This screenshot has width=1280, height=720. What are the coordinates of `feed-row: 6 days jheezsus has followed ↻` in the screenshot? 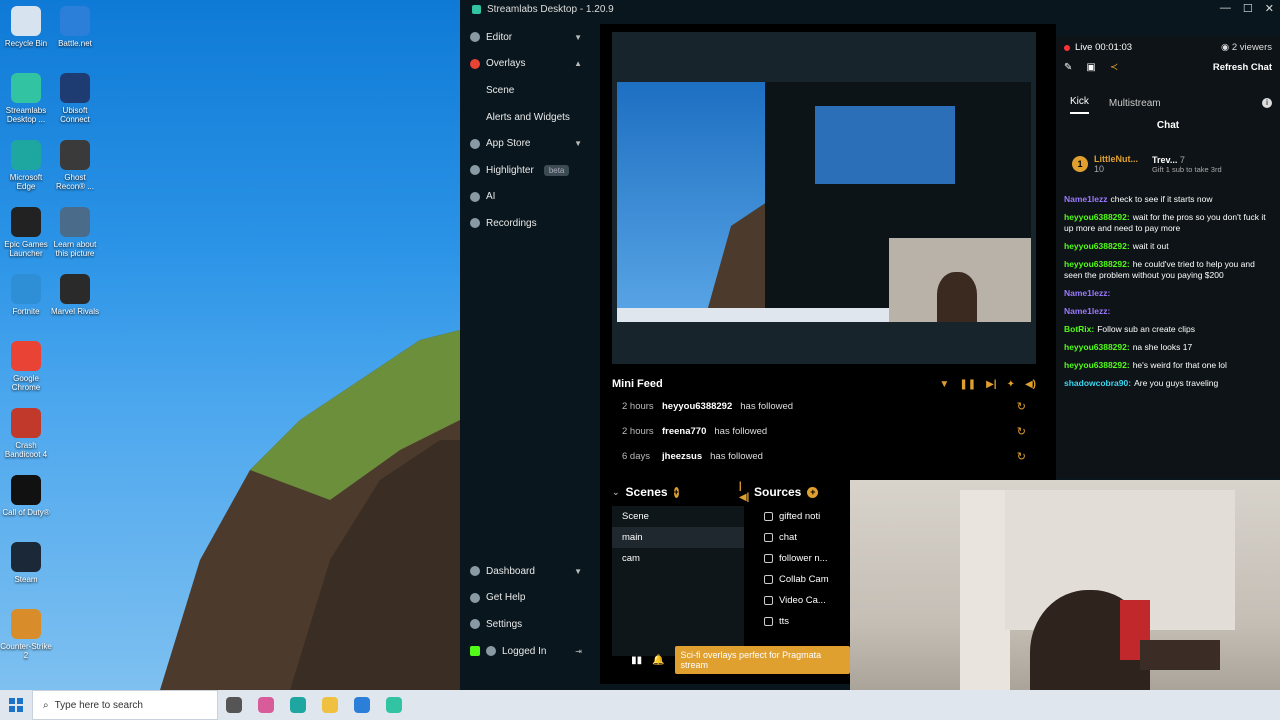 It's located at (824, 456).